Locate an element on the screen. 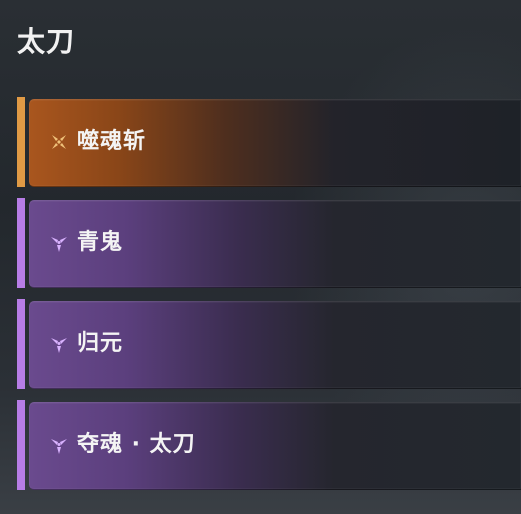 This screenshot has width=521, height=514. skill-name: 夺魂 · 太刀 is located at coordinates (136, 444).